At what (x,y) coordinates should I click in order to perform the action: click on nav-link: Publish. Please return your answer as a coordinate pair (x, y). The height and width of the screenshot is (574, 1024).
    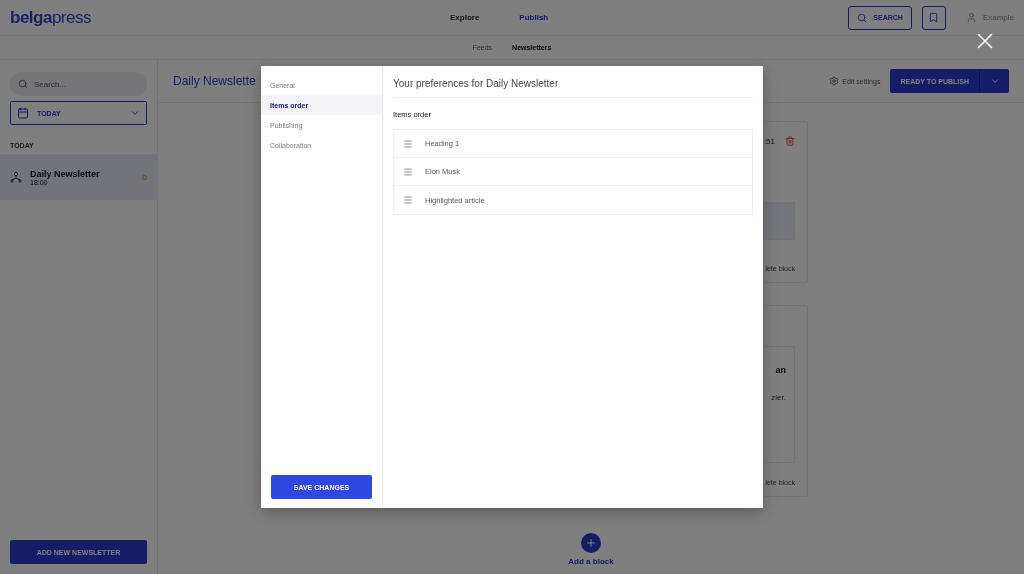
    Looking at the image, I should click on (534, 17).